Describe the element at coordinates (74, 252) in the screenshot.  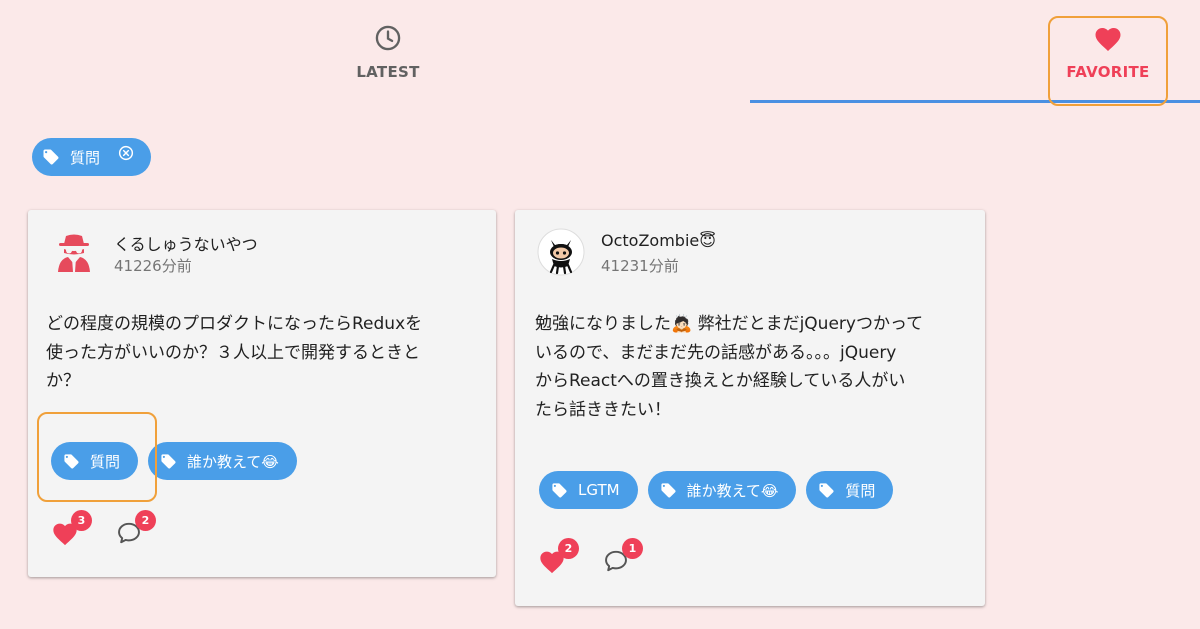
I see `incognito-avatar` at that location.